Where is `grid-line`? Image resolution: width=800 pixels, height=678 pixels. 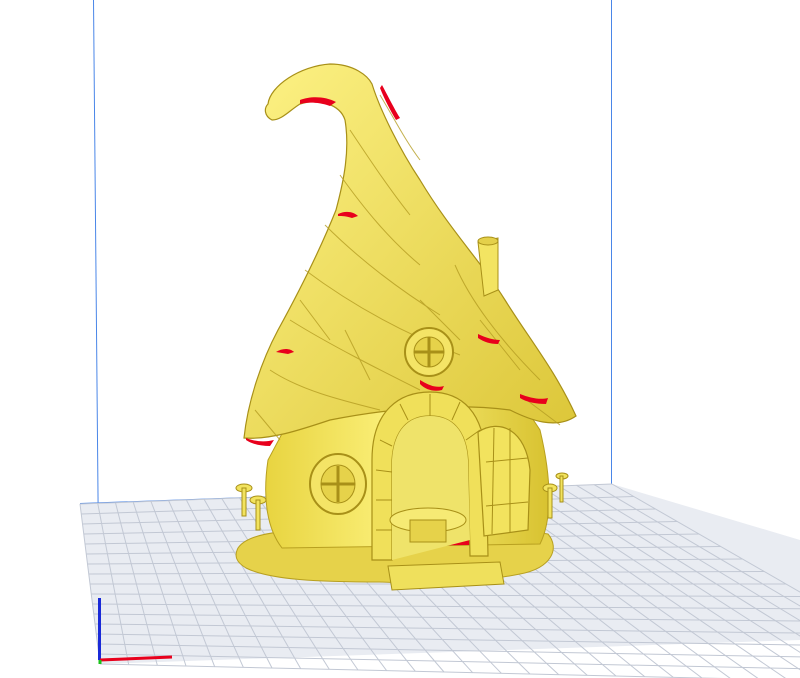
grid-line is located at coordinates (449, 661).